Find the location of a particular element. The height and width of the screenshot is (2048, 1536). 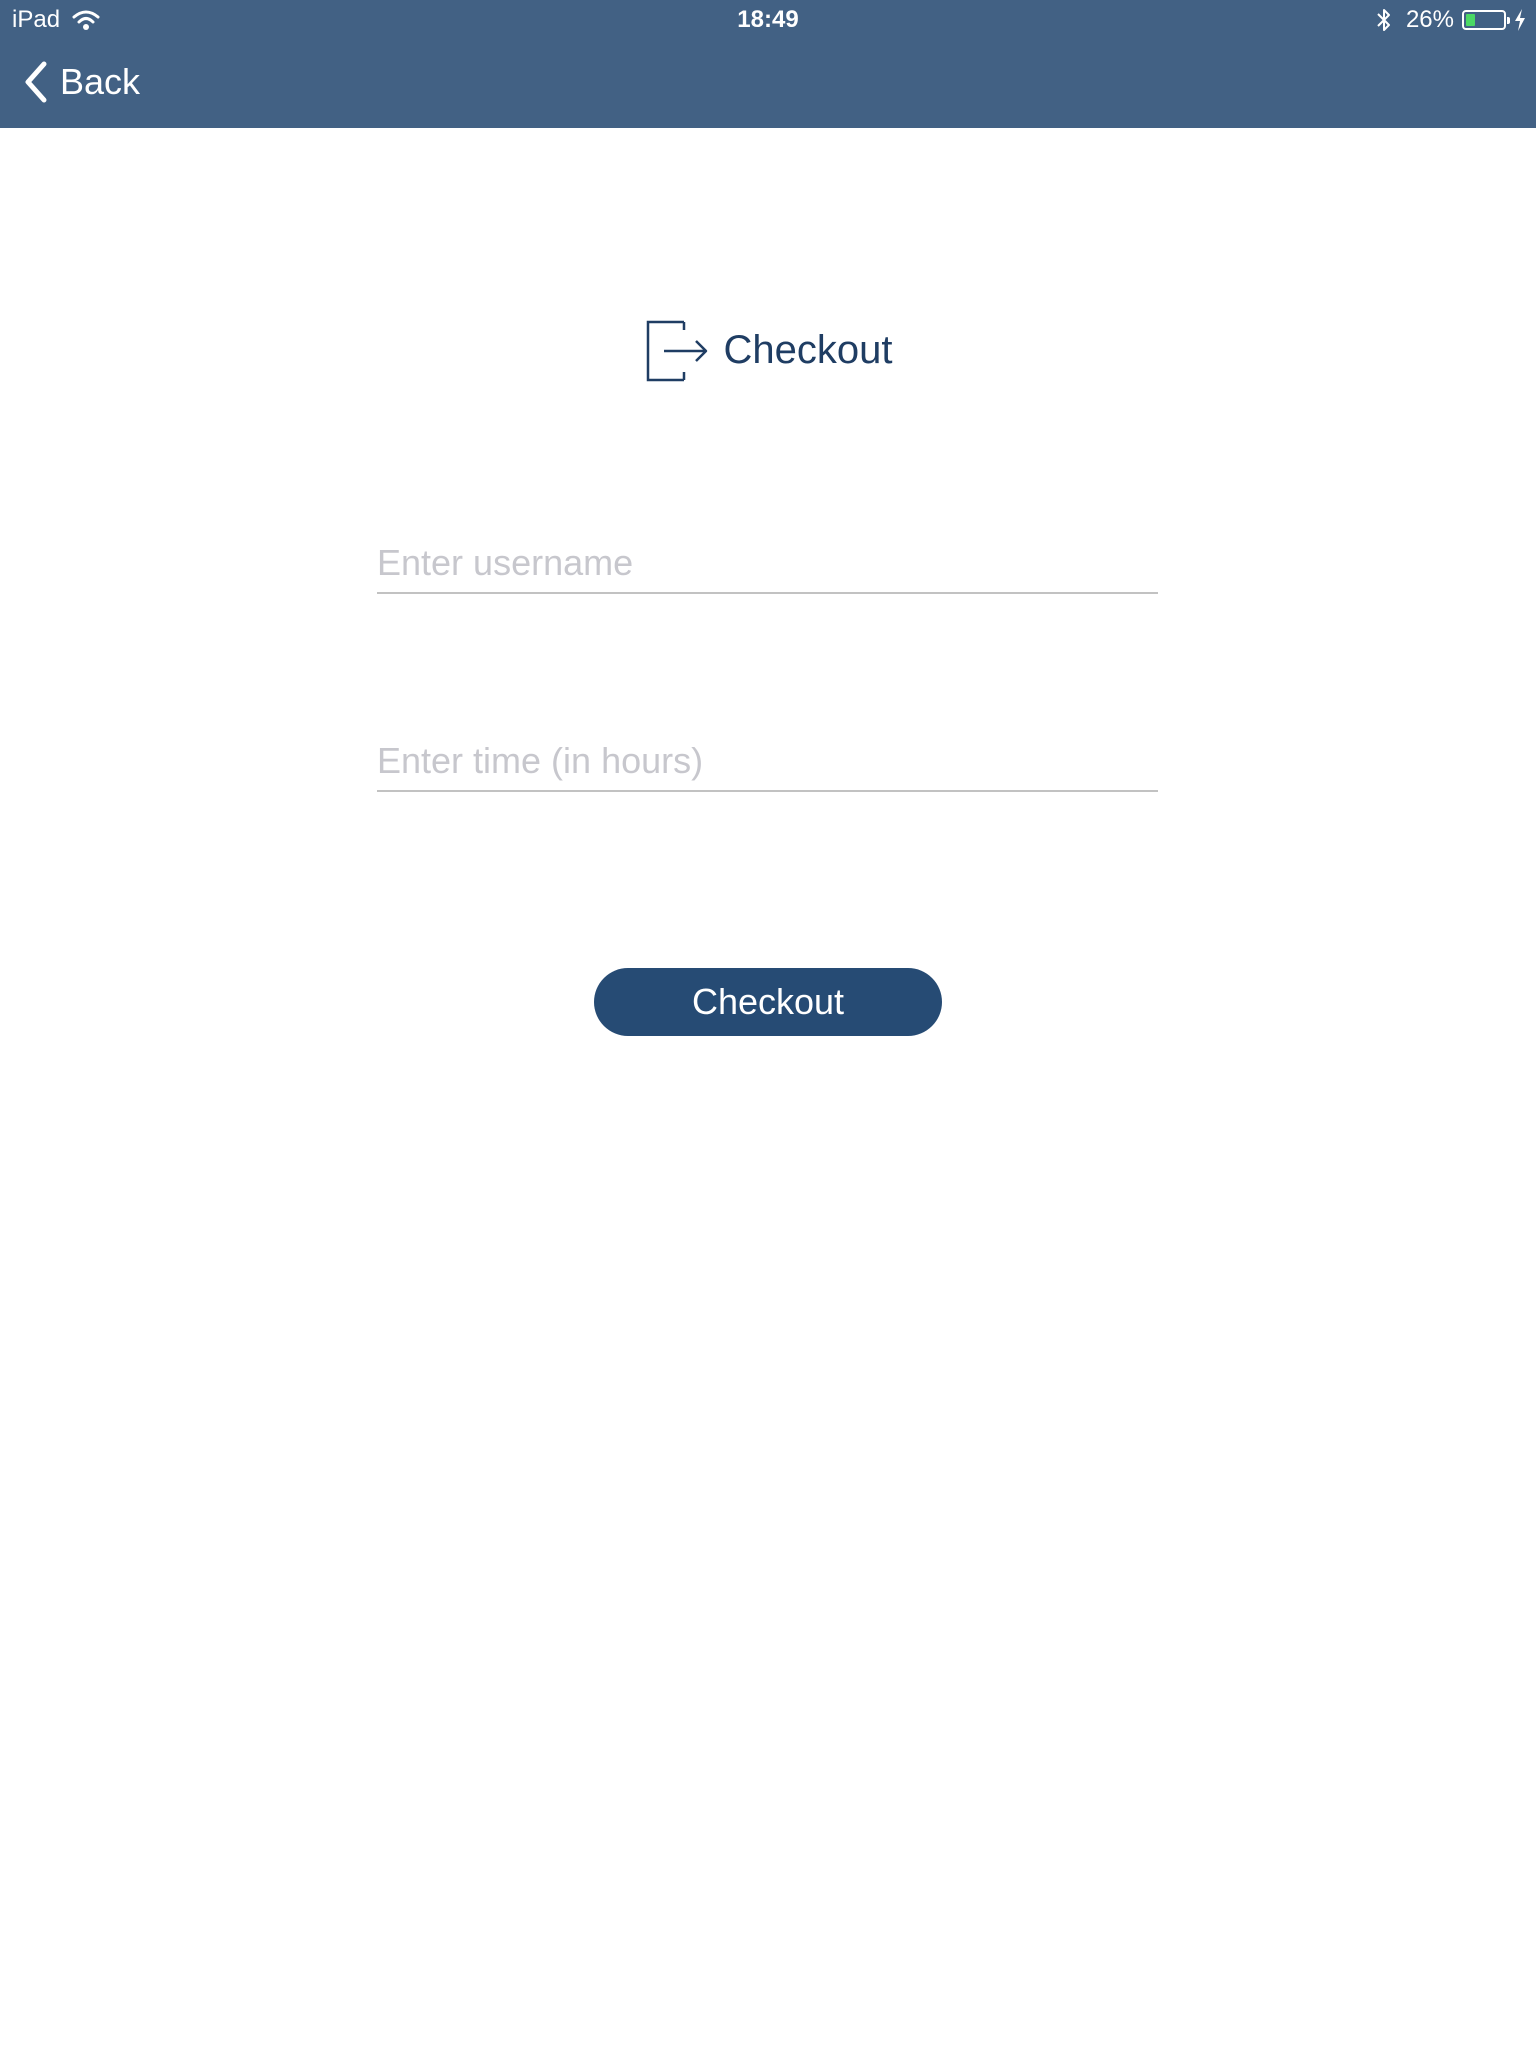

checkout-button: Checkout is located at coordinates (768, 1002).